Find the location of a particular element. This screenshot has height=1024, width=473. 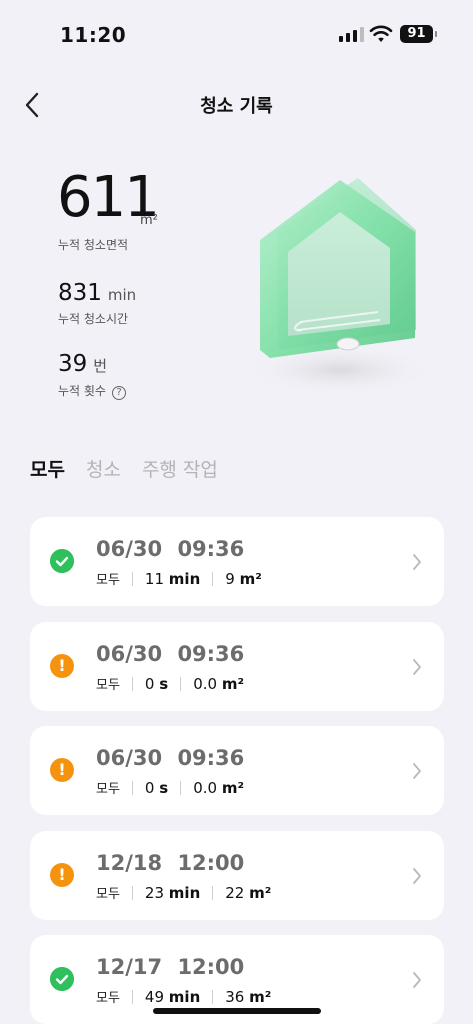

page-title: 청소 기록 is located at coordinates (236, 106).